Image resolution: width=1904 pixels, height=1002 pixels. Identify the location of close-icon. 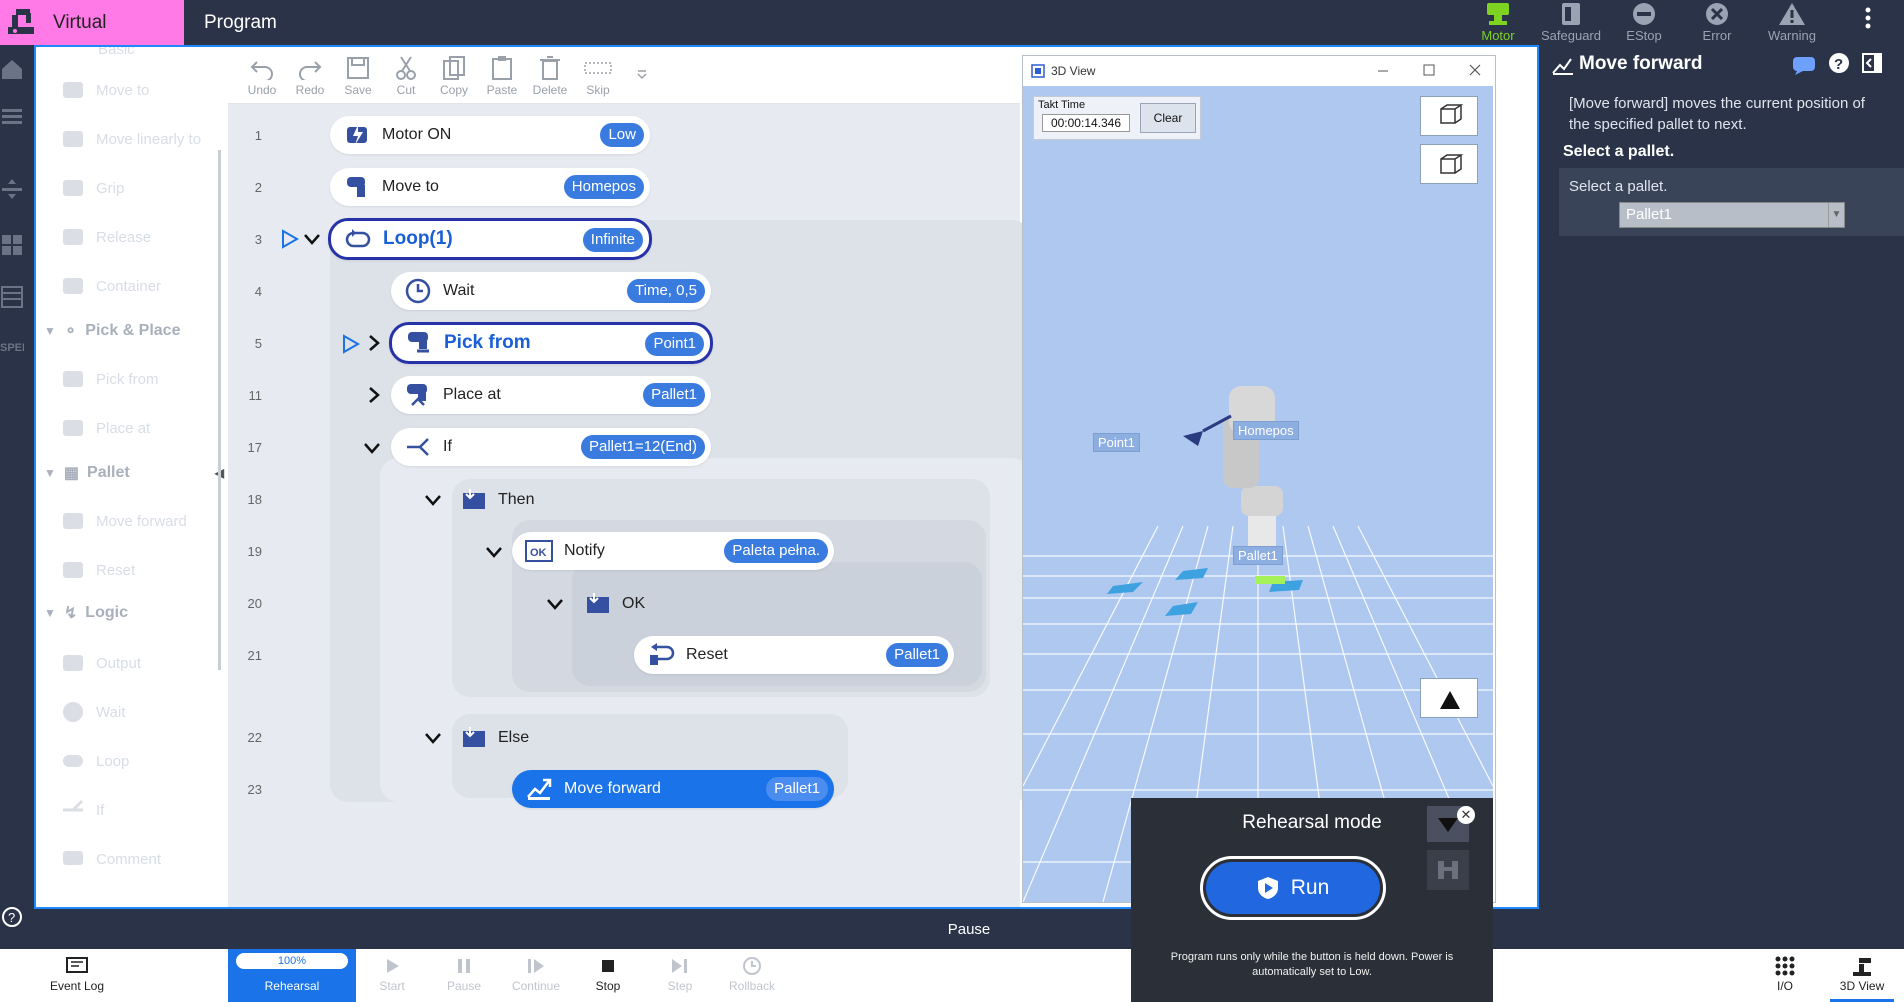
(1475, 70).